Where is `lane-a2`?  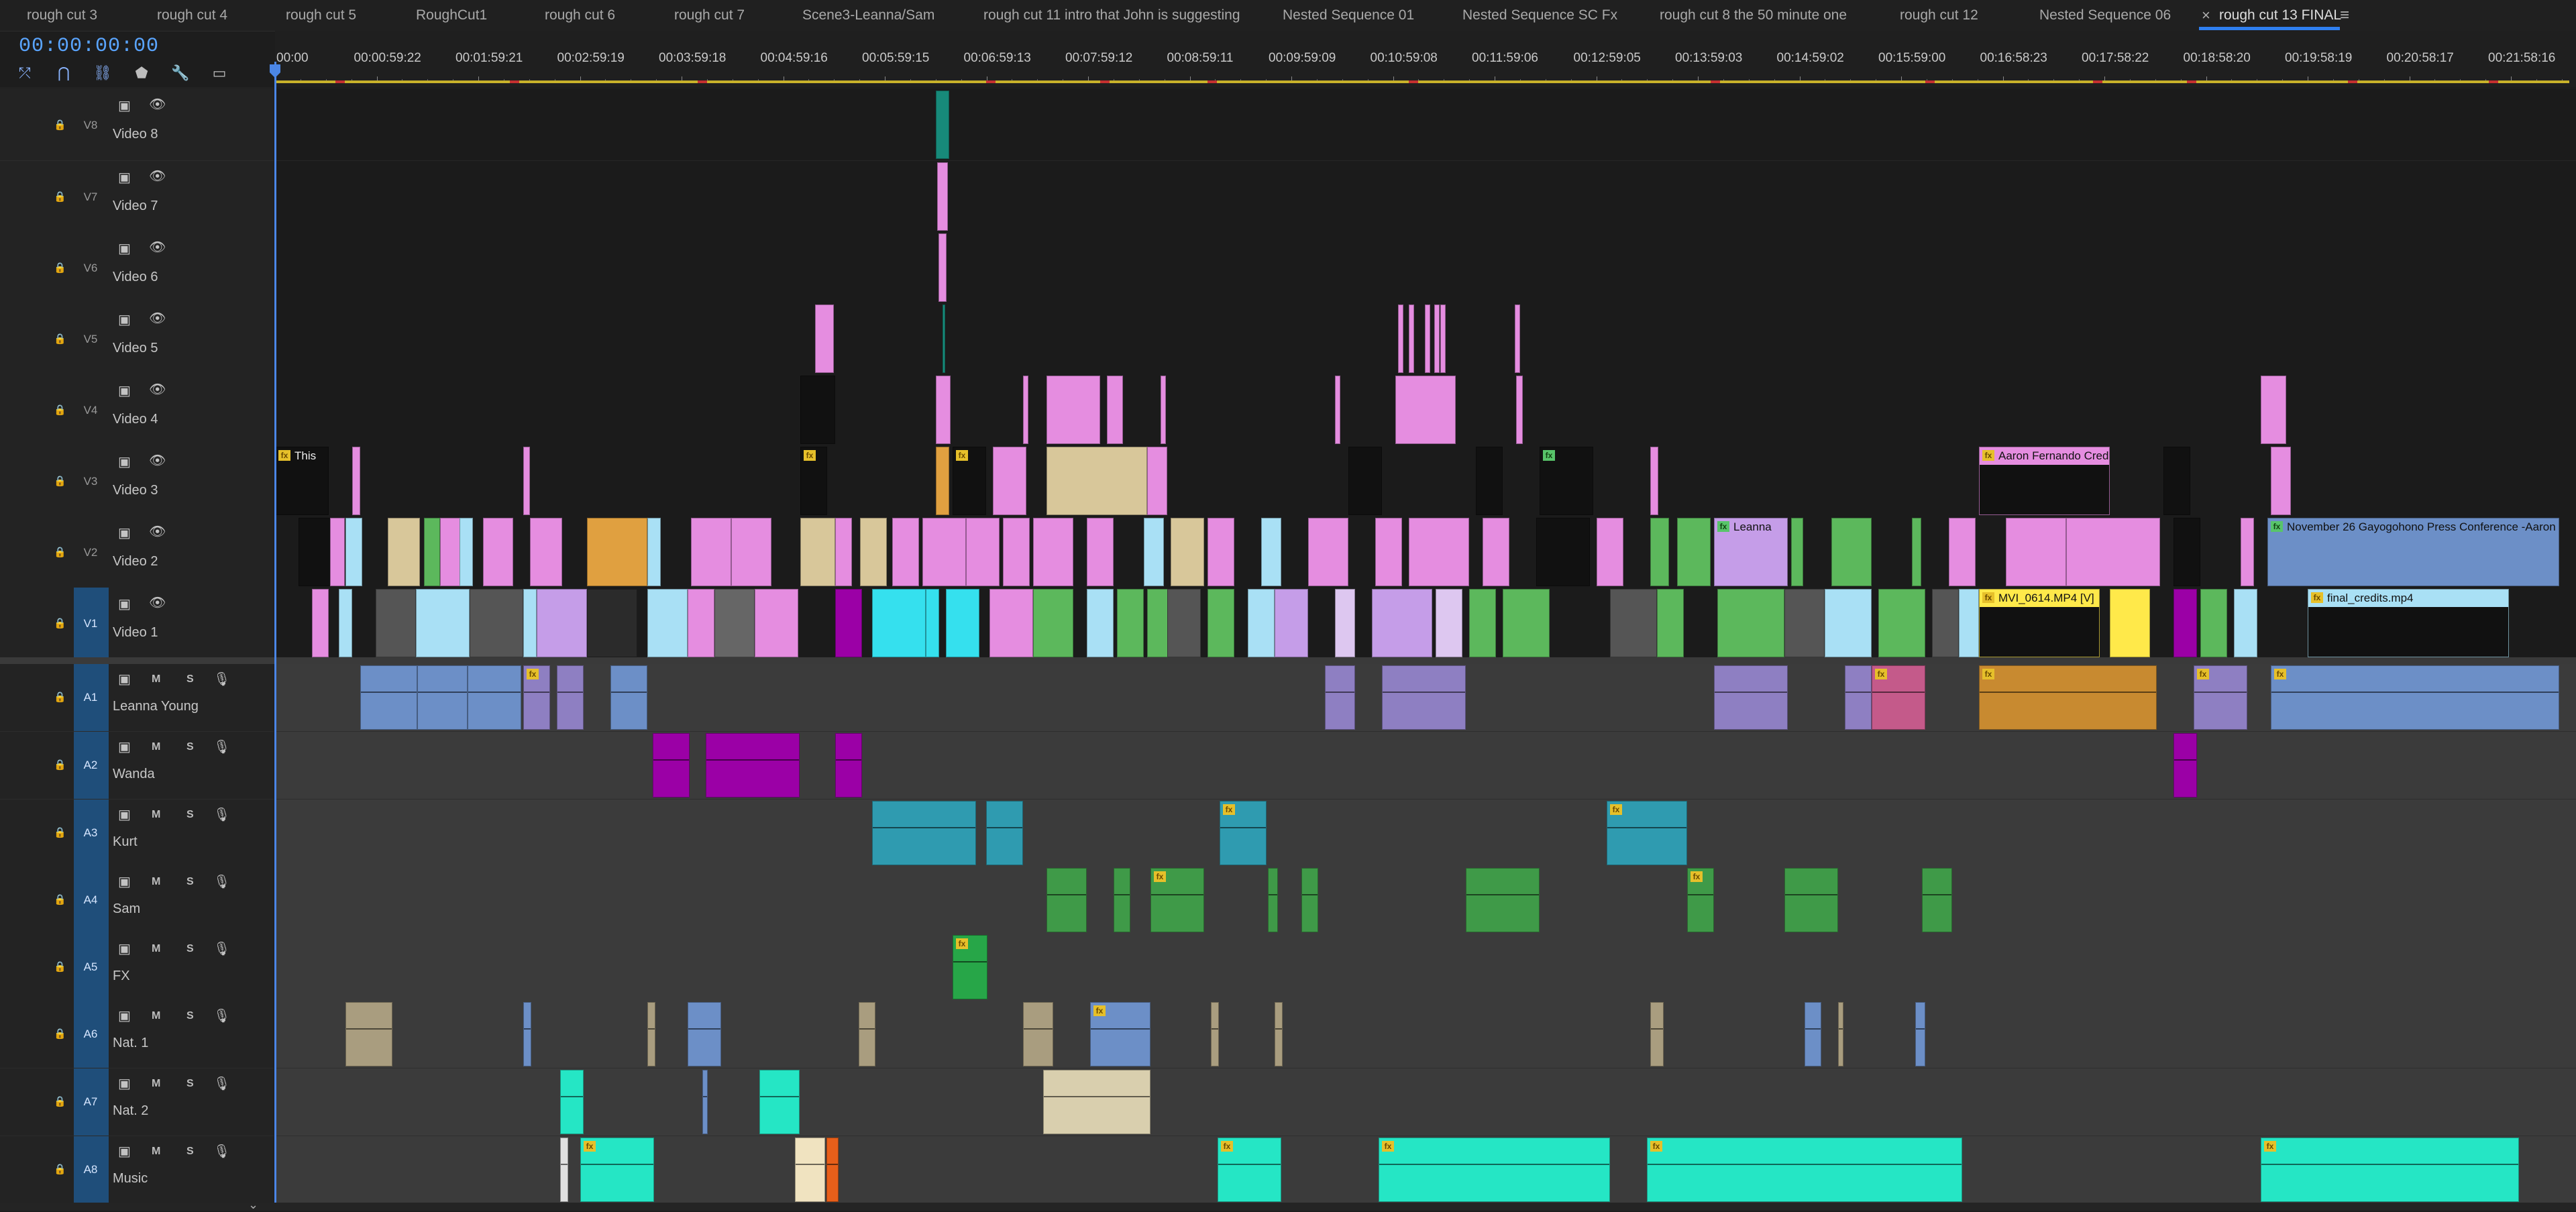
lane-a2 is located at coordinates (1425, 766).